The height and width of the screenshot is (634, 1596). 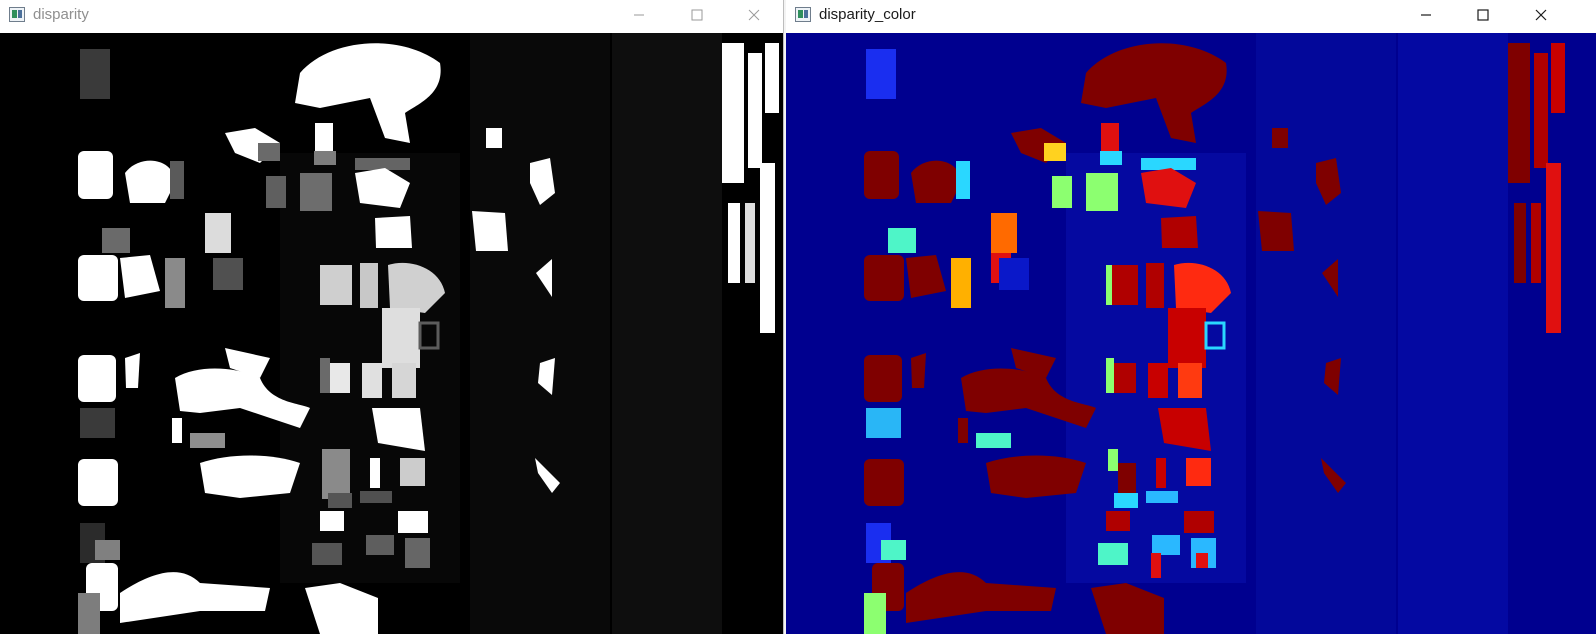 I want to click on window-title: disparity, so click(x=61, y=14).